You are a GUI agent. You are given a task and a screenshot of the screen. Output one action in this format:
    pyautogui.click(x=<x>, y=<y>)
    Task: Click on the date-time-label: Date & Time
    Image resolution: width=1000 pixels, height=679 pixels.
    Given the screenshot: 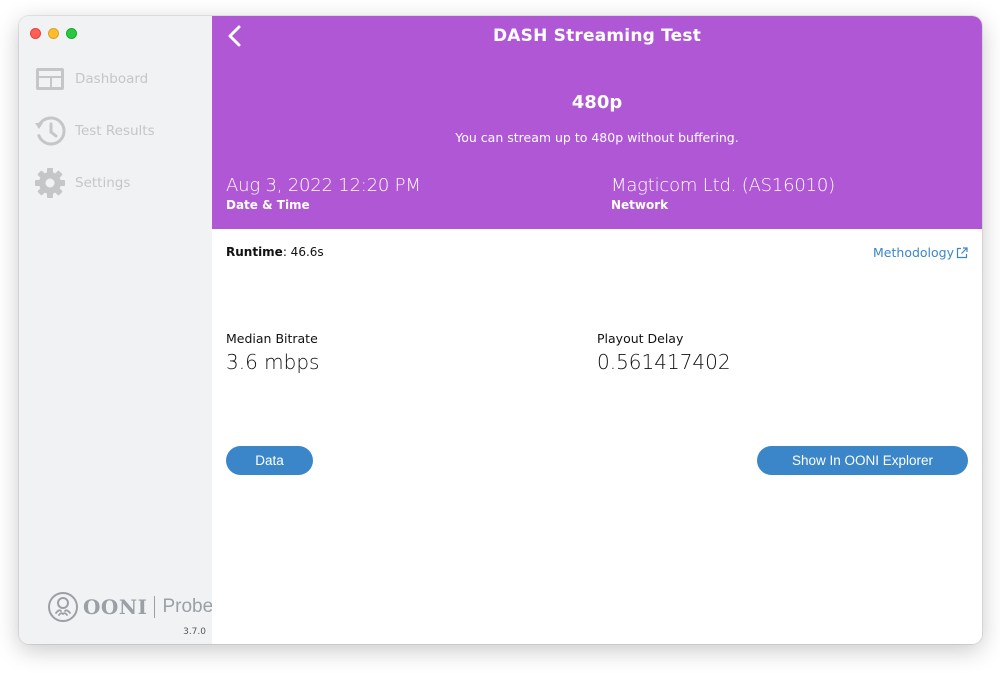 What is the action you would take?
    pyautogui.click(x=268, y=205)
    